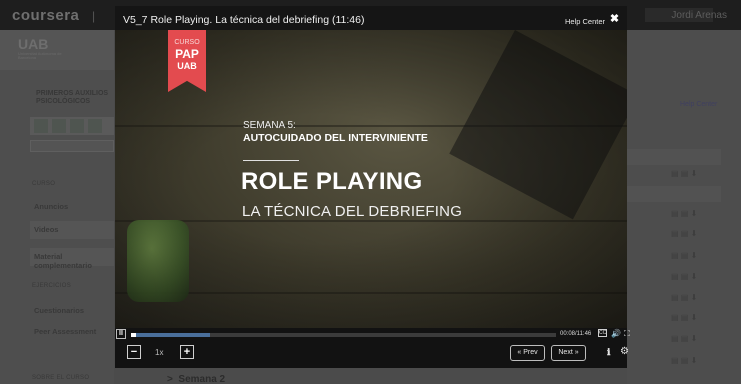 The width and height of the screenshot is (741, 384). Describe the element at coordinates (52, 286) in the screenshot. I see `sidebar-section-ejercicios: EJERCICIOS` at that location.